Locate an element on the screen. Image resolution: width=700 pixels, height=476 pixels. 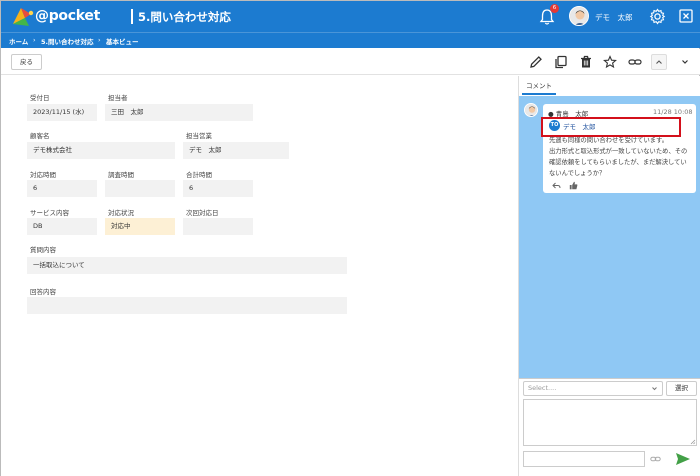
resize-handle-icon is located at coordinates (692, 441).